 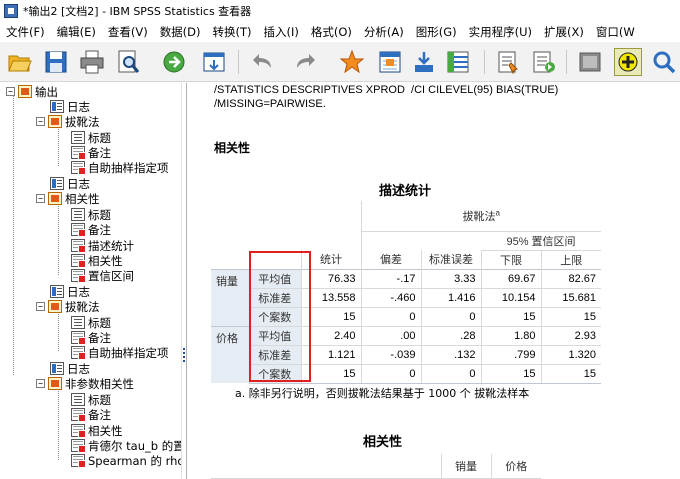 What do you see at coordinates (331, 32) in the screenshot?
I see `menu-format: 格式(O)` at bounding box center [331, 32].